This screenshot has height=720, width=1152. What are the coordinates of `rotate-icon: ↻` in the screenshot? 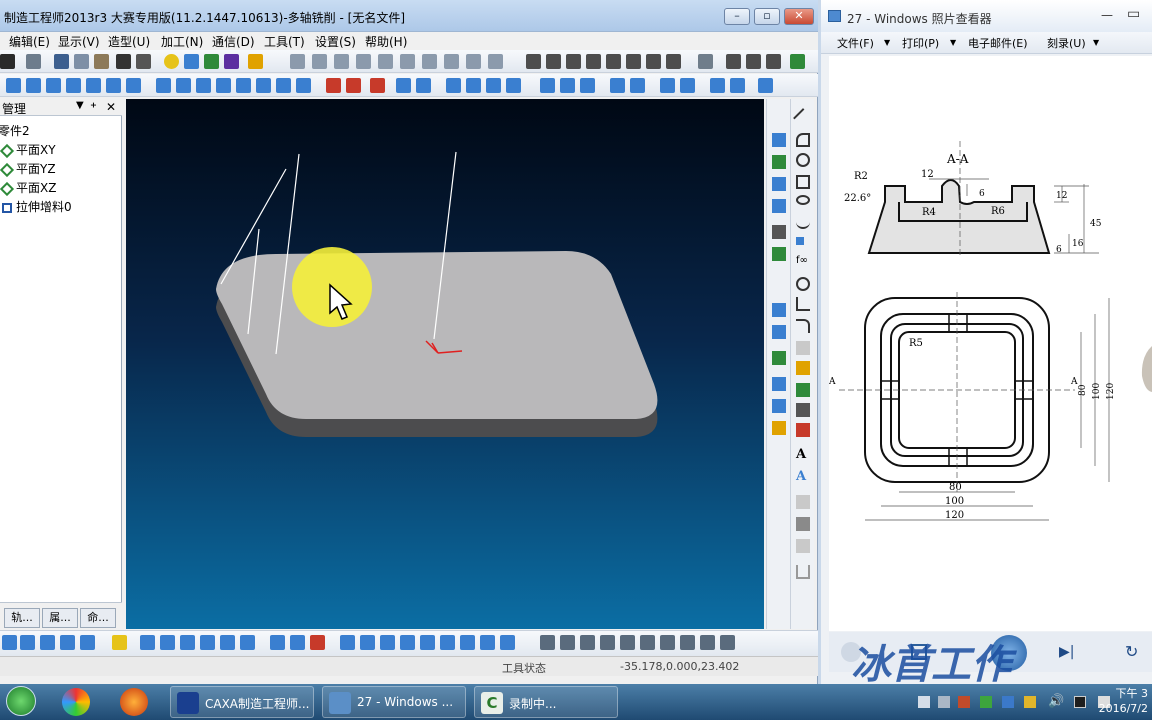 It's located at (1131, 651).